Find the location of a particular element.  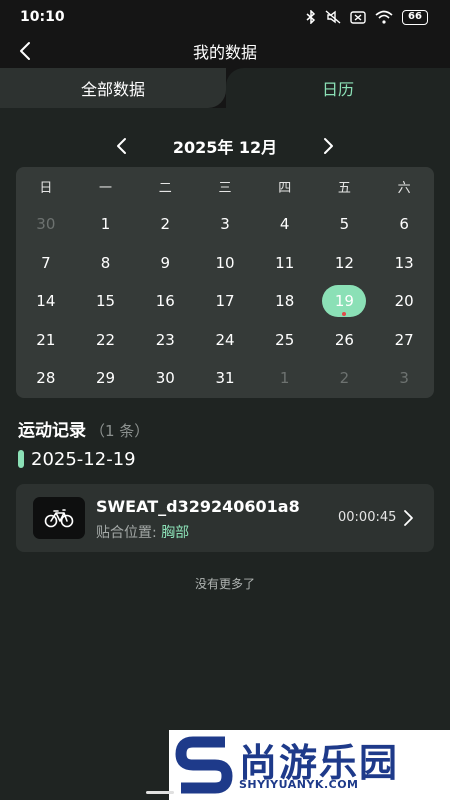

day-number: 9 is located at coordinates (165, 262).